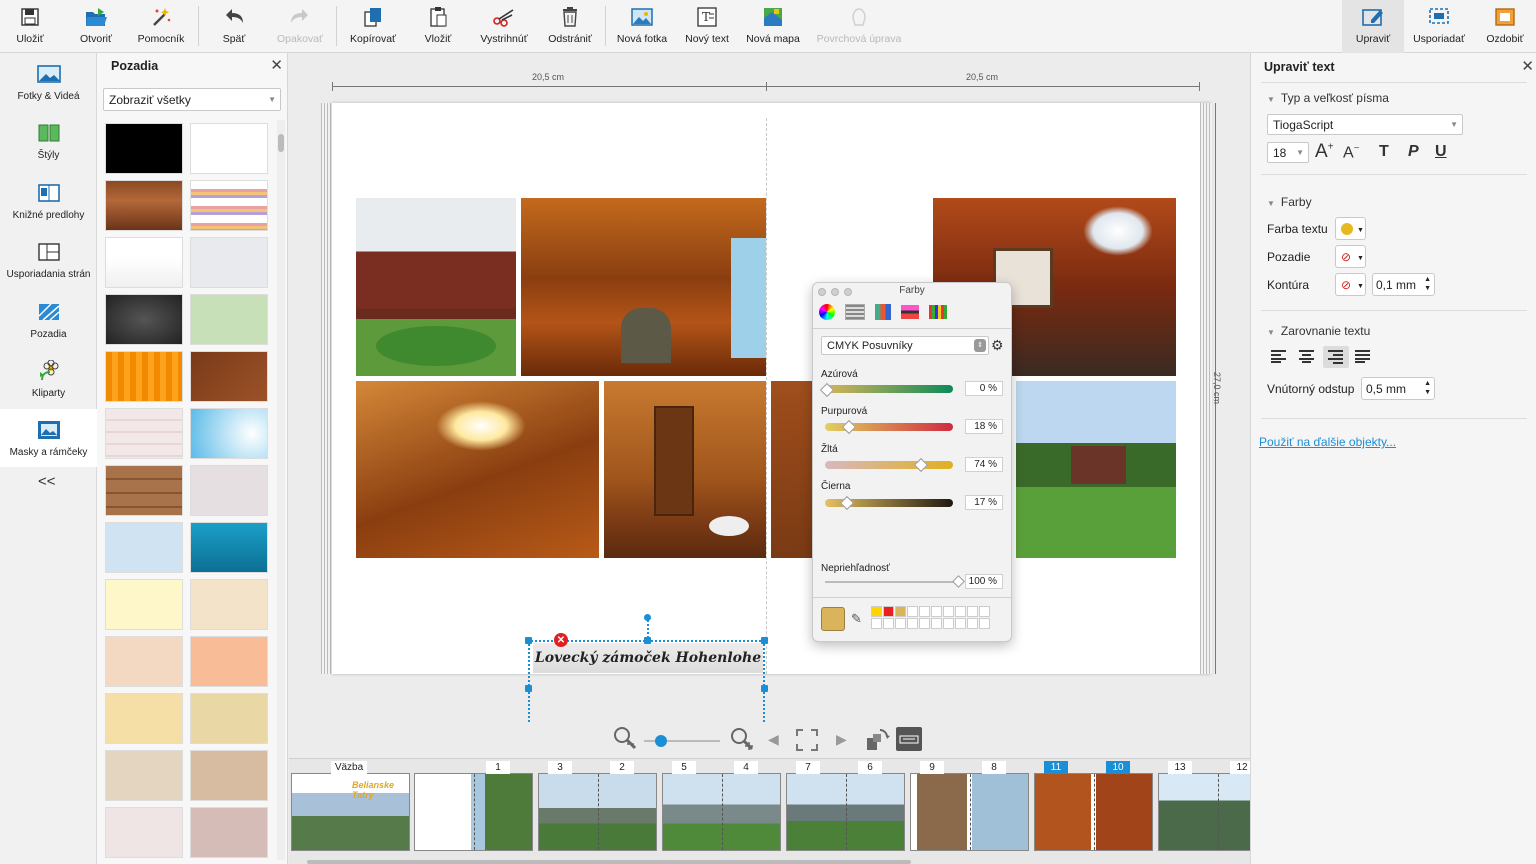 This screenshot has width=1536, height=864. Describe the element at coordinates (96, 26) in the screenshot. I see `open-button: Otvoriť` at that location.